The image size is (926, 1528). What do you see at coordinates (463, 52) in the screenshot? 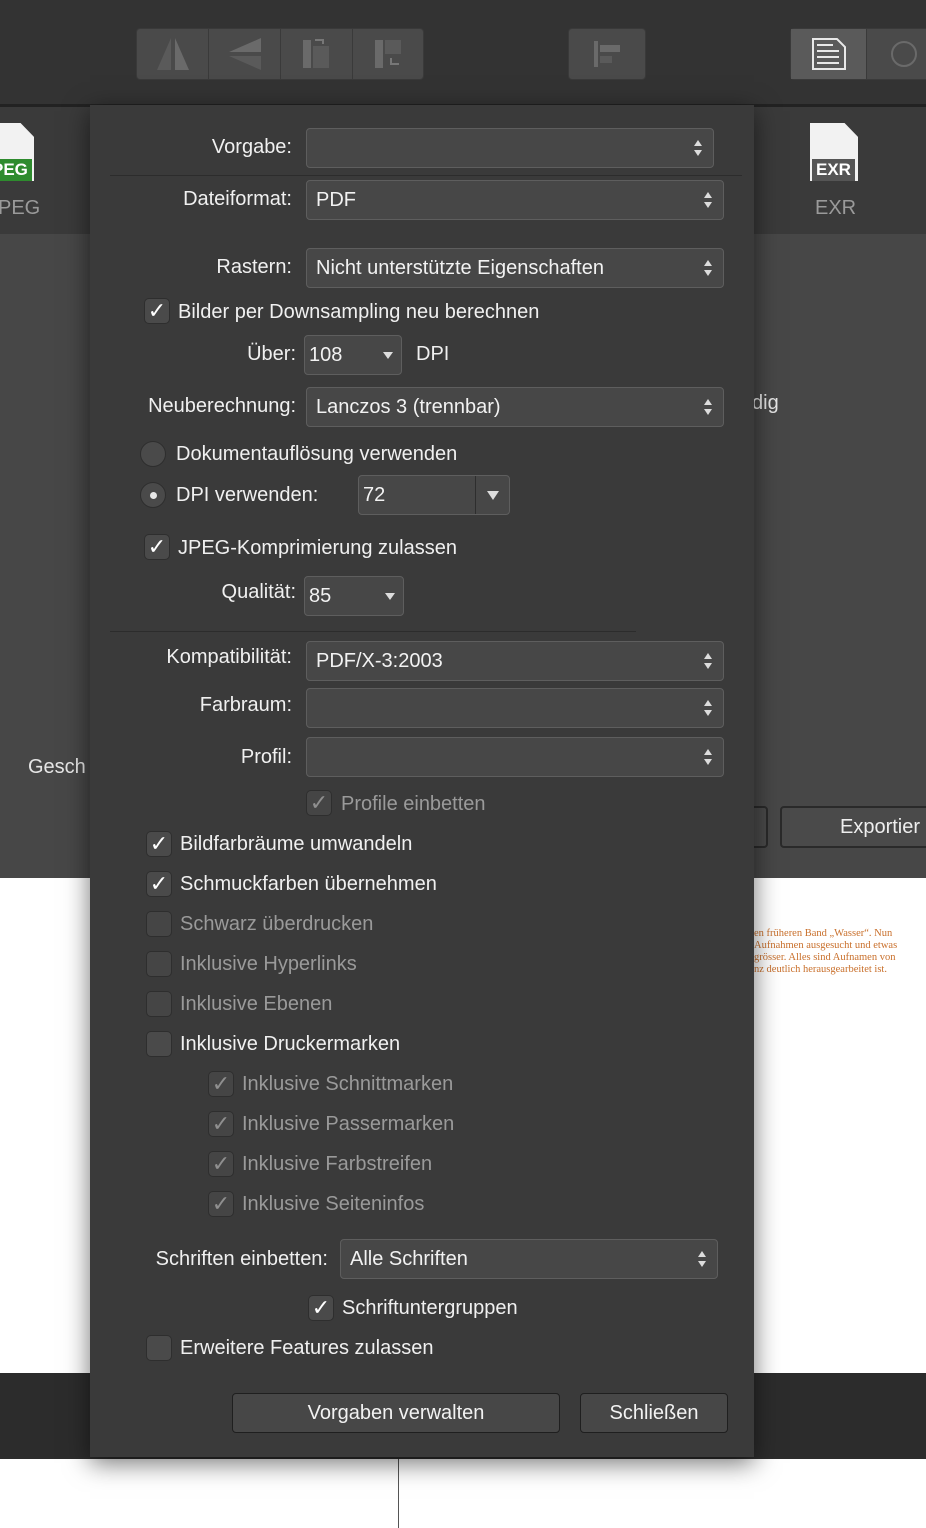
I see `app-toolbar` at bounding box center [463, 52].